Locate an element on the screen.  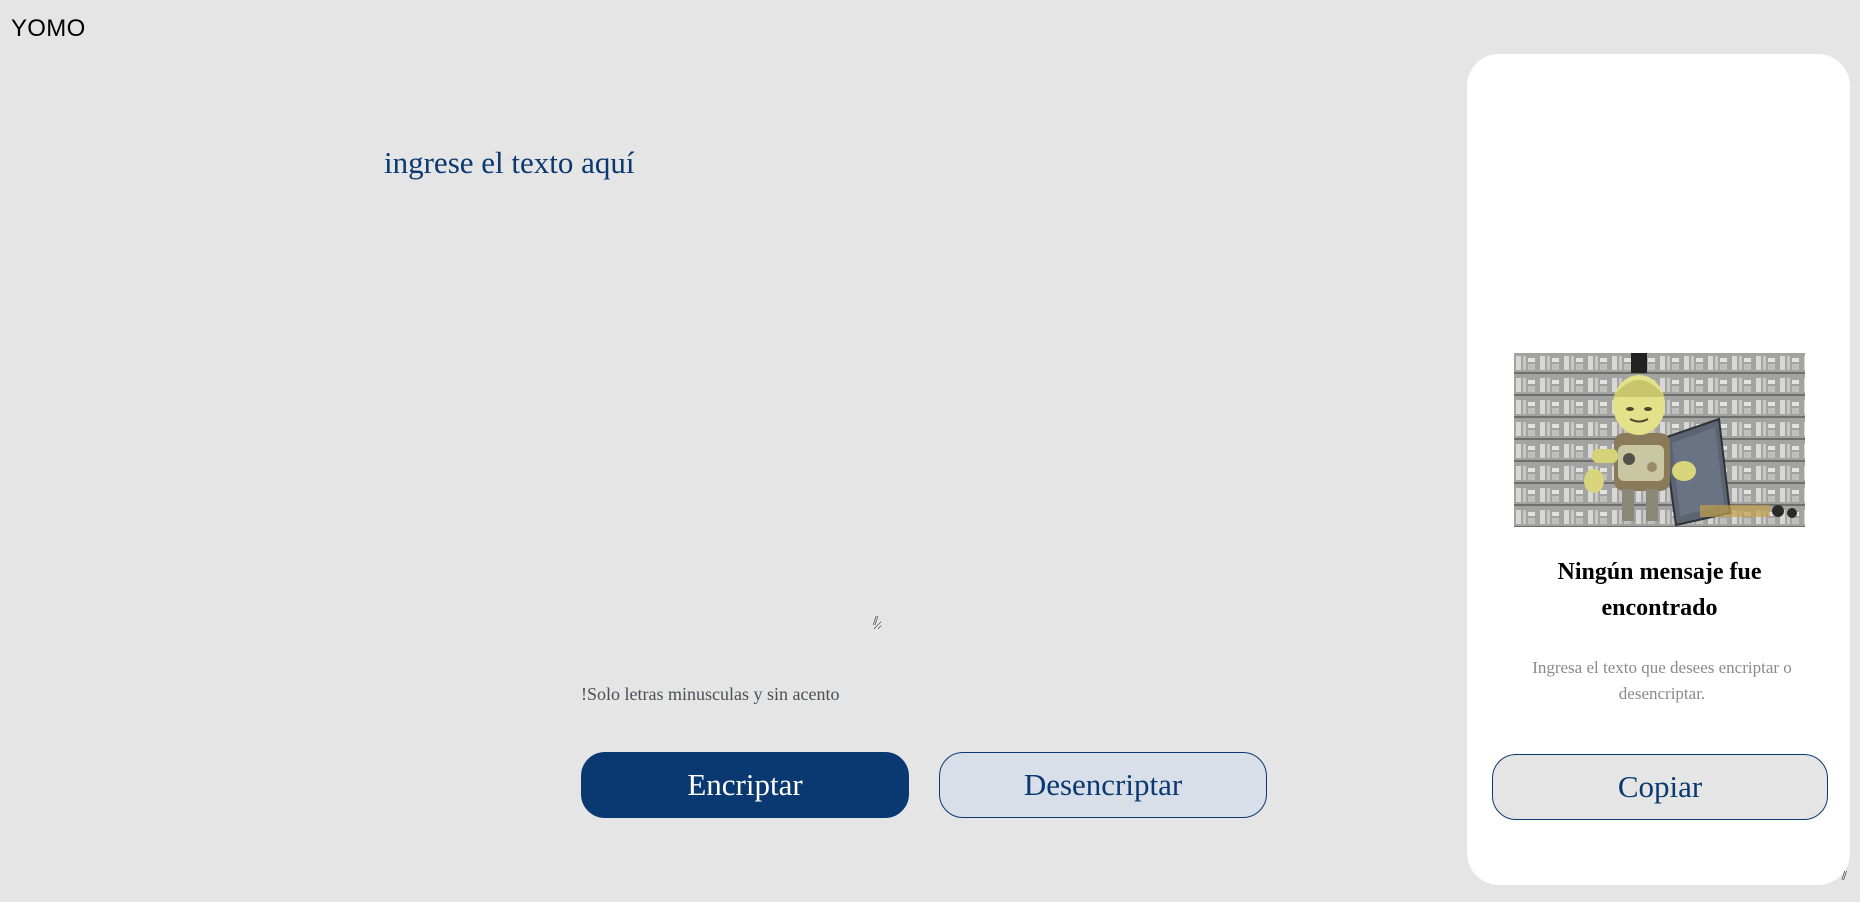
message-input is located at coordinates (631, 387).